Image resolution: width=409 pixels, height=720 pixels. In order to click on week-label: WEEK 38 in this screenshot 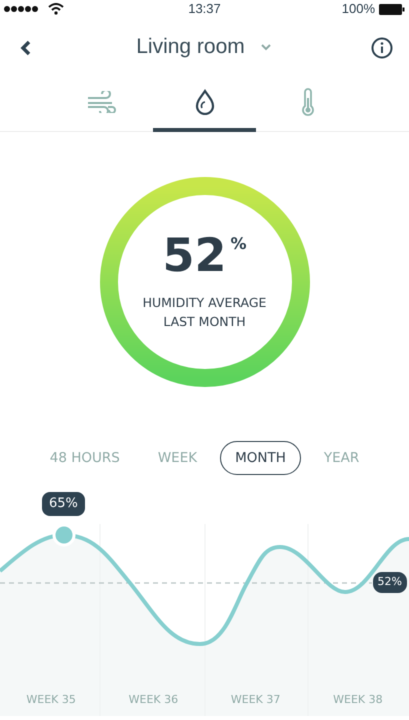, I will do `click(358, 700)`.